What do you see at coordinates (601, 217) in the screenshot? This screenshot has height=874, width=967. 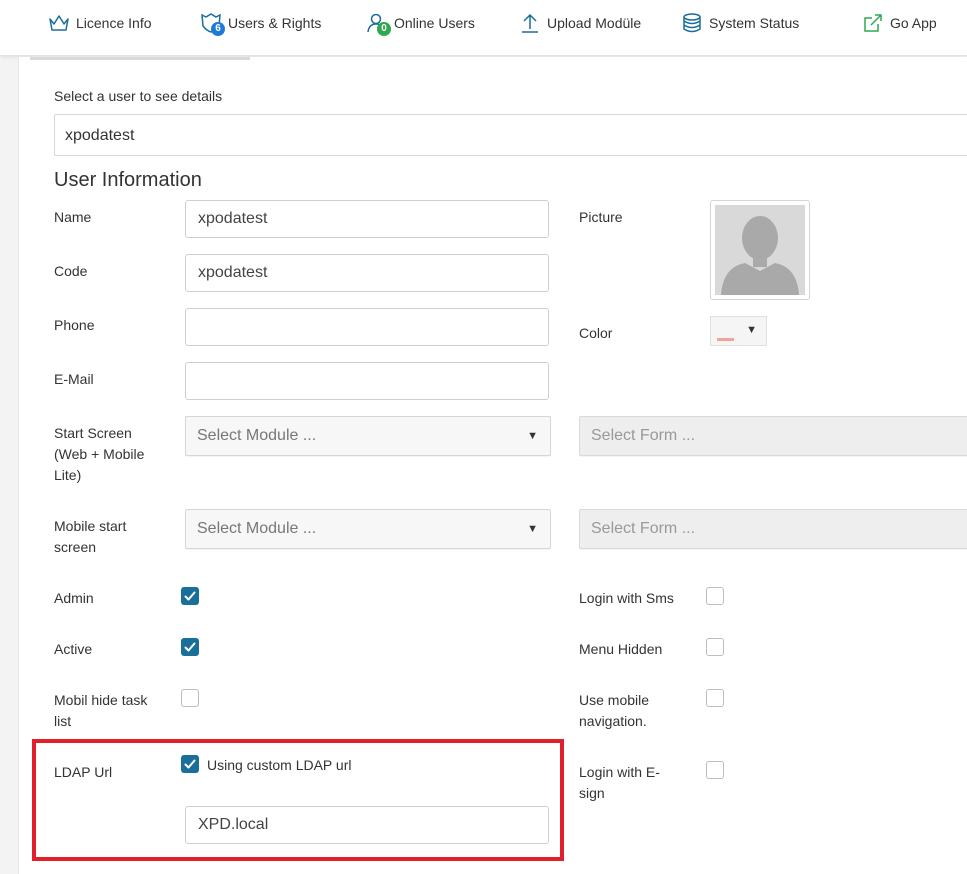 I see `picture-label: Picture` at bounding box center [601, 217].